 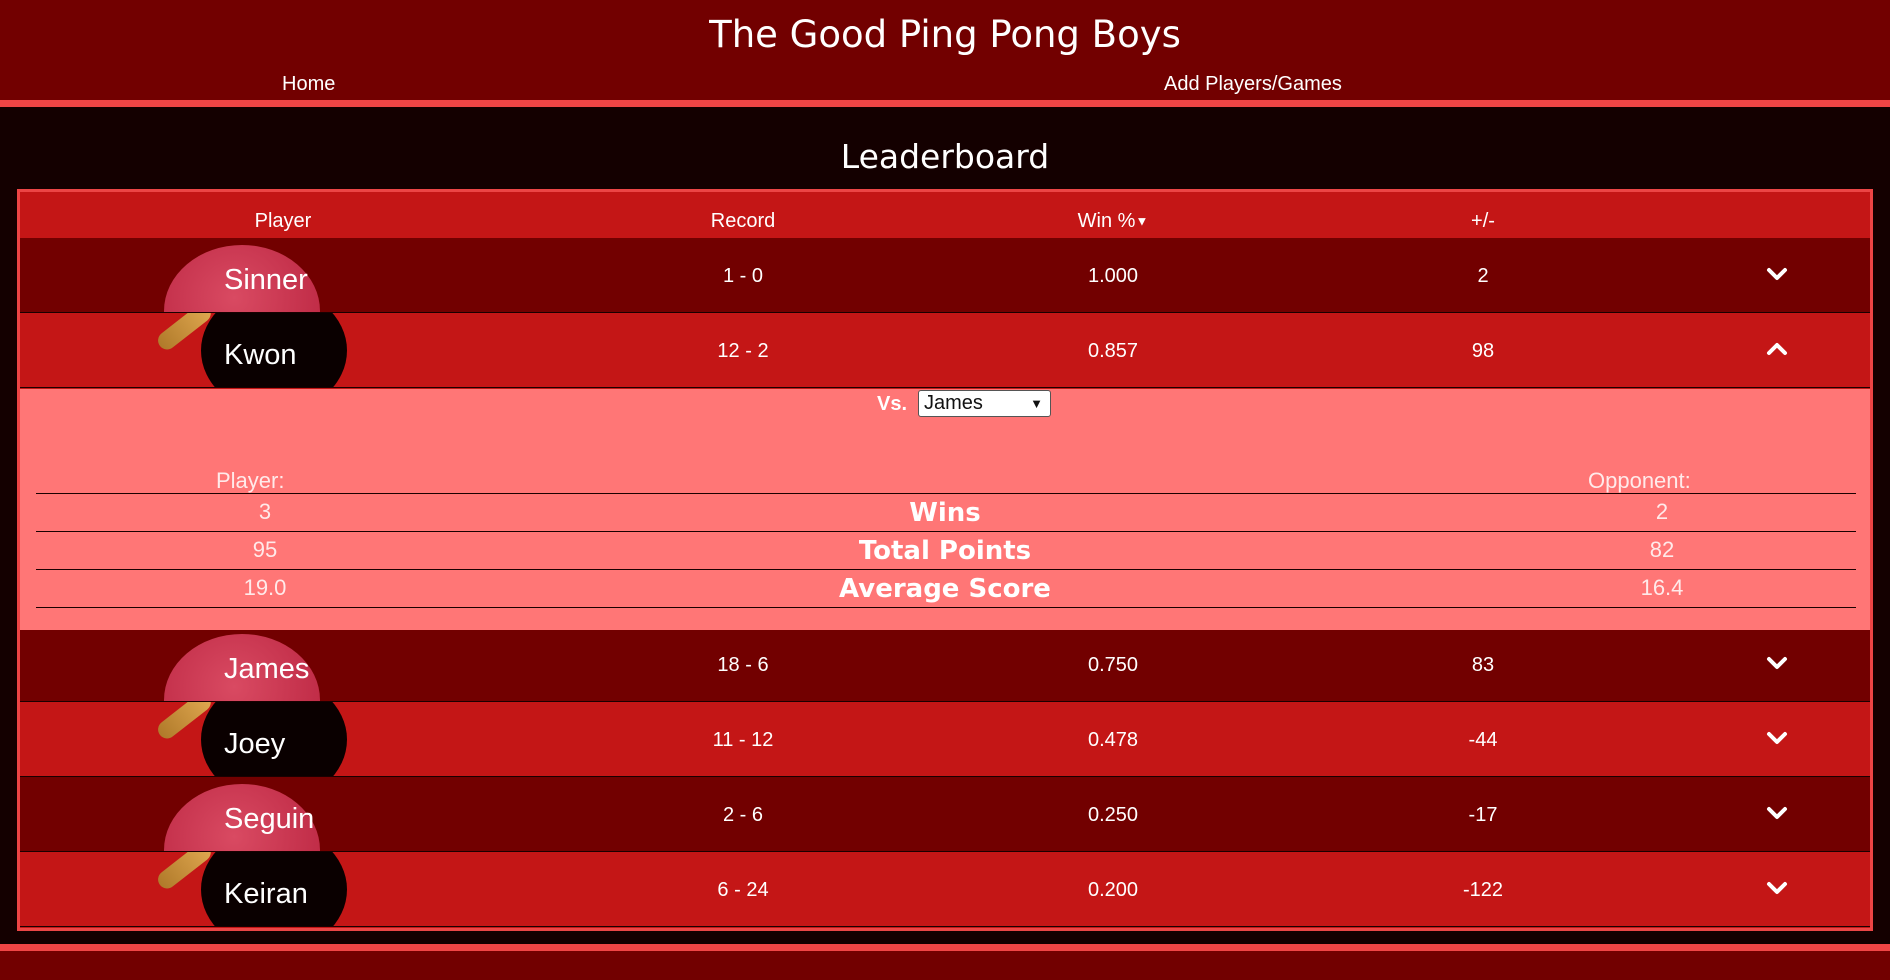 I want to click on table-row: Joey 11 - 12 0.478 -44, so click(x=945, y=739).